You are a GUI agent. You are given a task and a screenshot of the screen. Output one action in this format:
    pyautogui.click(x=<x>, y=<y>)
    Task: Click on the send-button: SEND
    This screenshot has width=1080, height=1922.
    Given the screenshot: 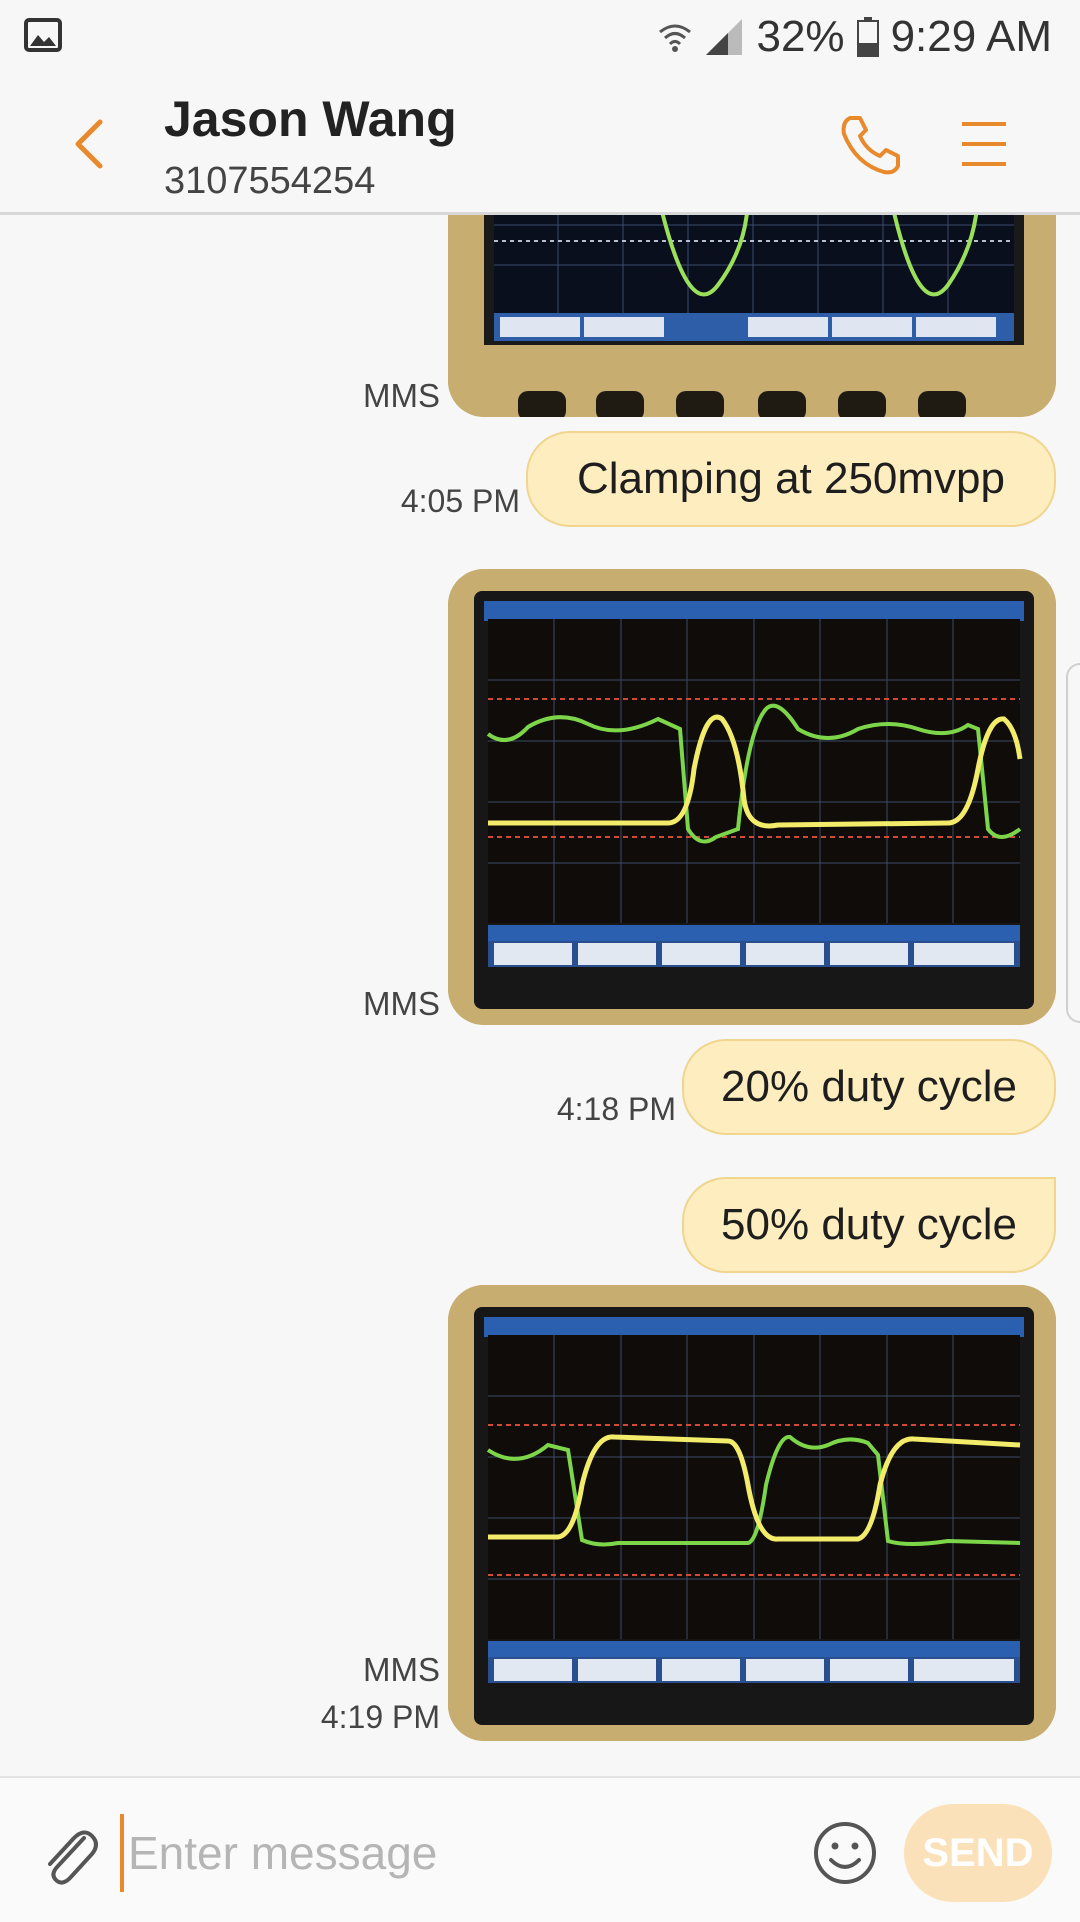 What is the action you would take?
    pyautogui.click(x=978, y=1853)
    